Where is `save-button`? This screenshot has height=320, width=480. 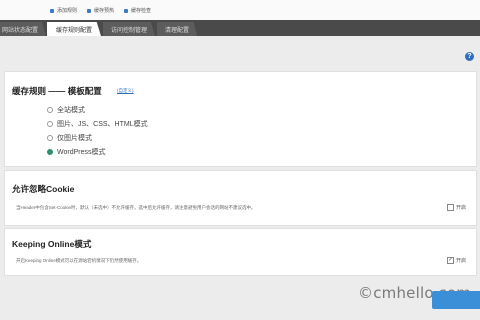 save-button is located at coordinates (456, 300).